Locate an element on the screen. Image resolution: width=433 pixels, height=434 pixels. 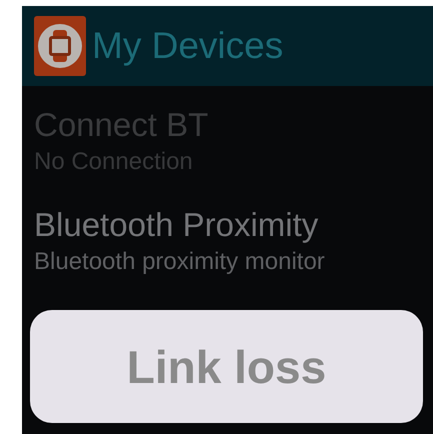
device-subtitle: Bluetooth proximity monitor is located at coordinates (180, 262).